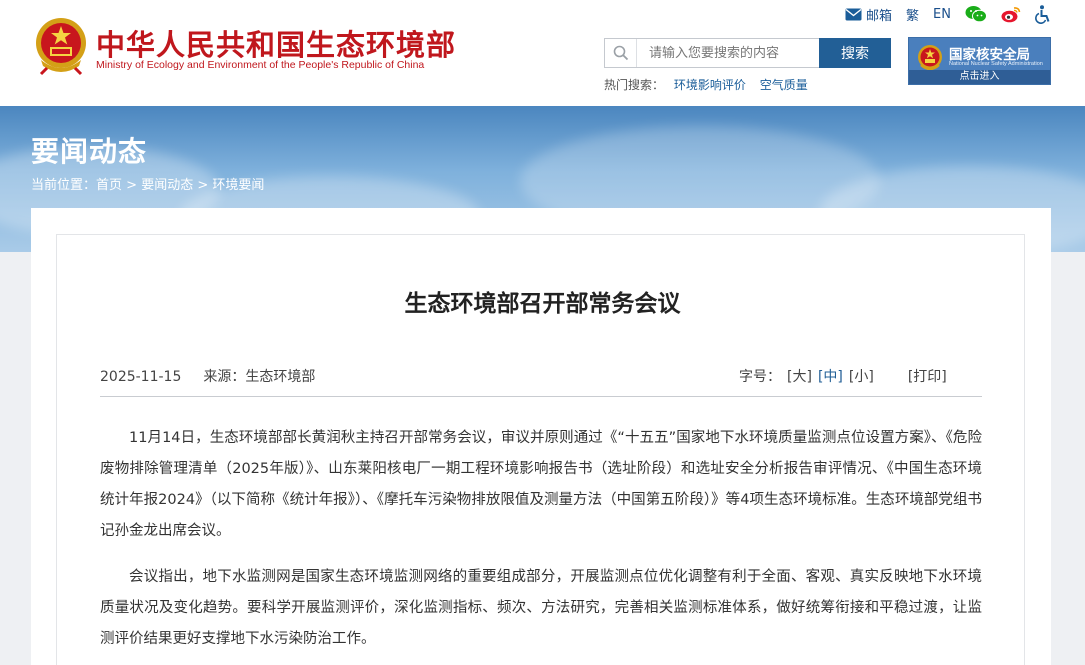 The width and height of the screenshot is (1085, 665). I want to click on national-emblem-icon, so click(61, 46).